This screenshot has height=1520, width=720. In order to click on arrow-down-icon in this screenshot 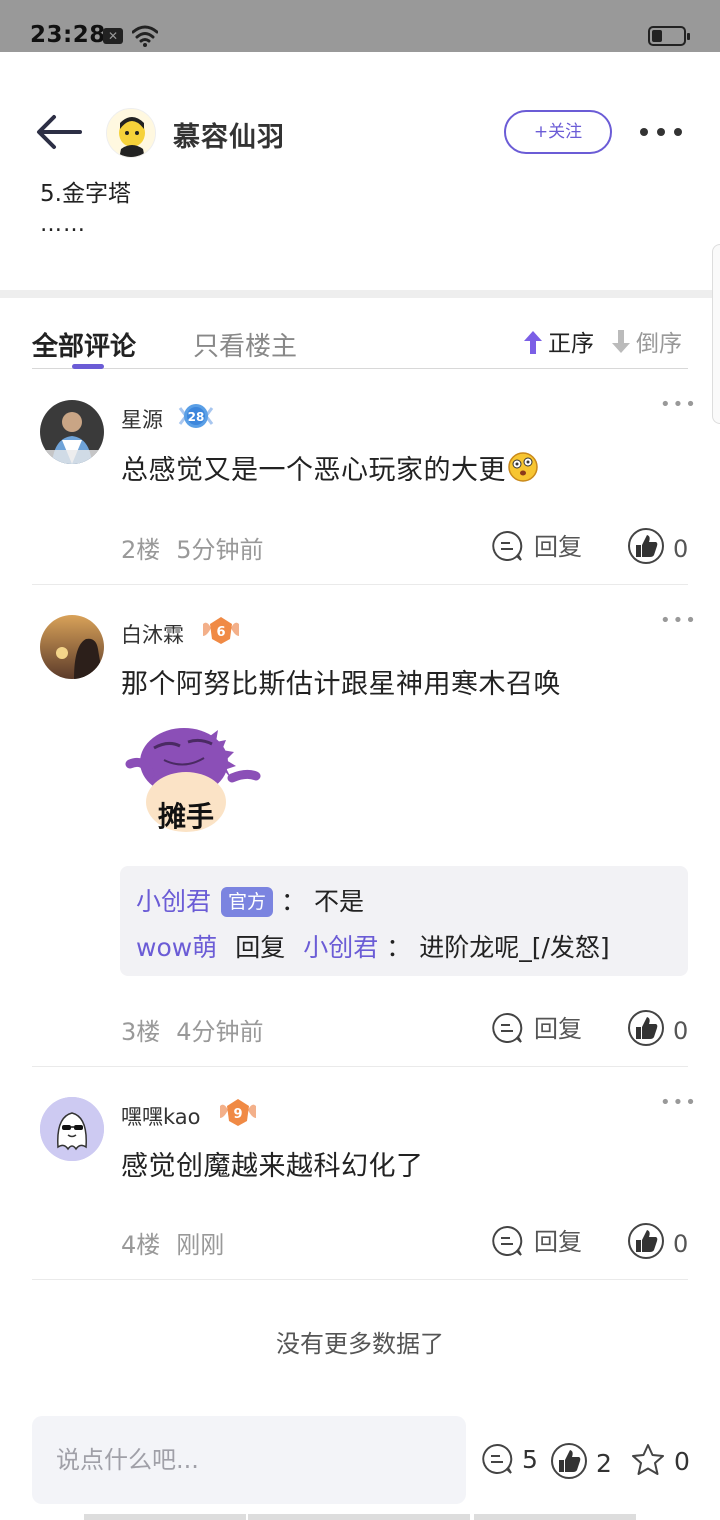, I will do `click(621, 341)`.